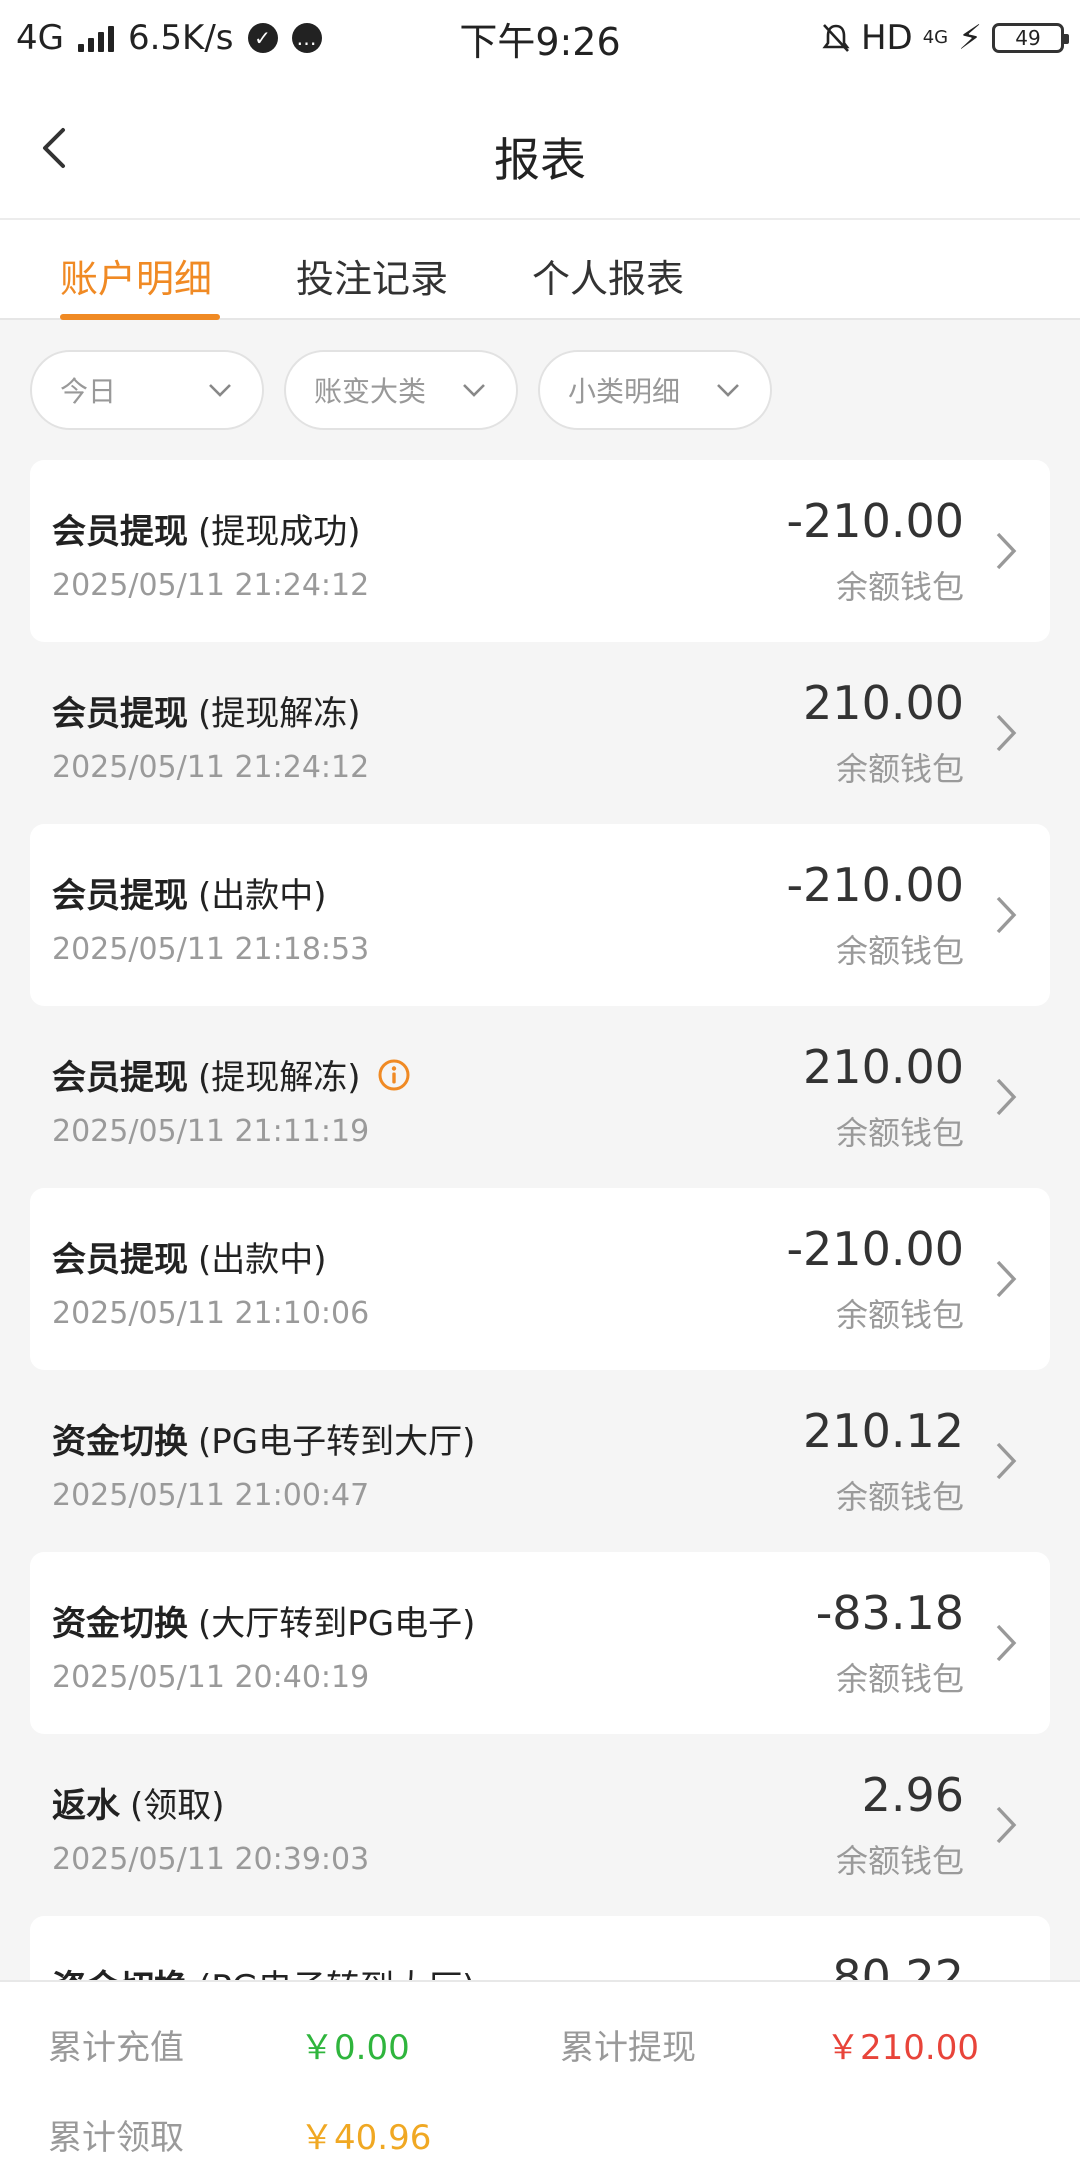 The image size is (1080, 2160). Describe the element at coordinates (264, 1624) in the screenshot. I see `record-title: 资金切换 (大厅转到PG电子)` at that location.